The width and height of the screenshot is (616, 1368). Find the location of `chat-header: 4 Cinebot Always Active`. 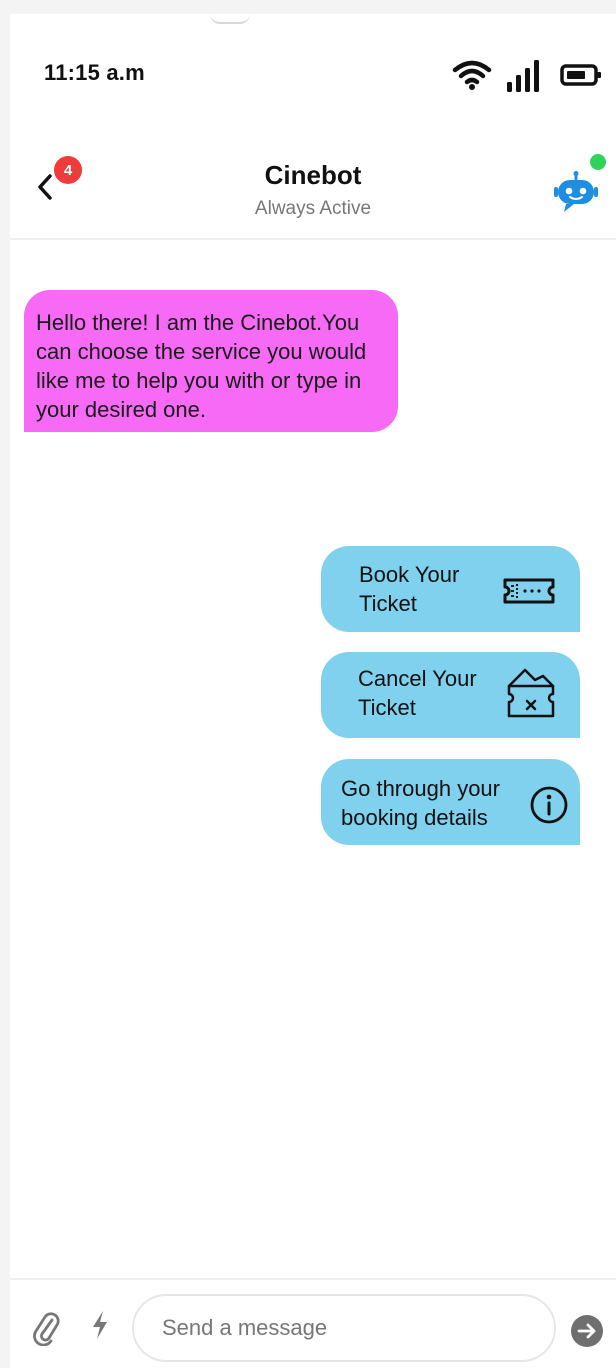

chat-header: 4 Cinebot Always Active is located at coordinates (313, 186).